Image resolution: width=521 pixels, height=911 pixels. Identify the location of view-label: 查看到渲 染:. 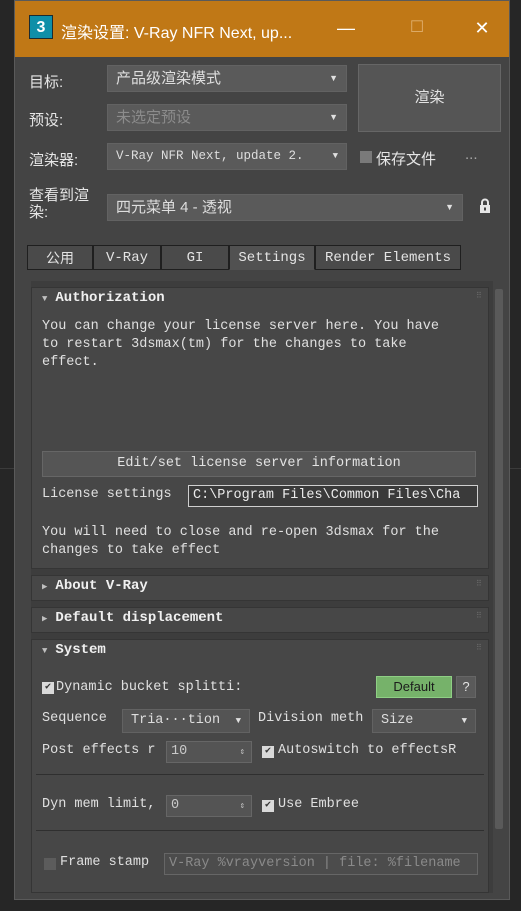
(59, 204).